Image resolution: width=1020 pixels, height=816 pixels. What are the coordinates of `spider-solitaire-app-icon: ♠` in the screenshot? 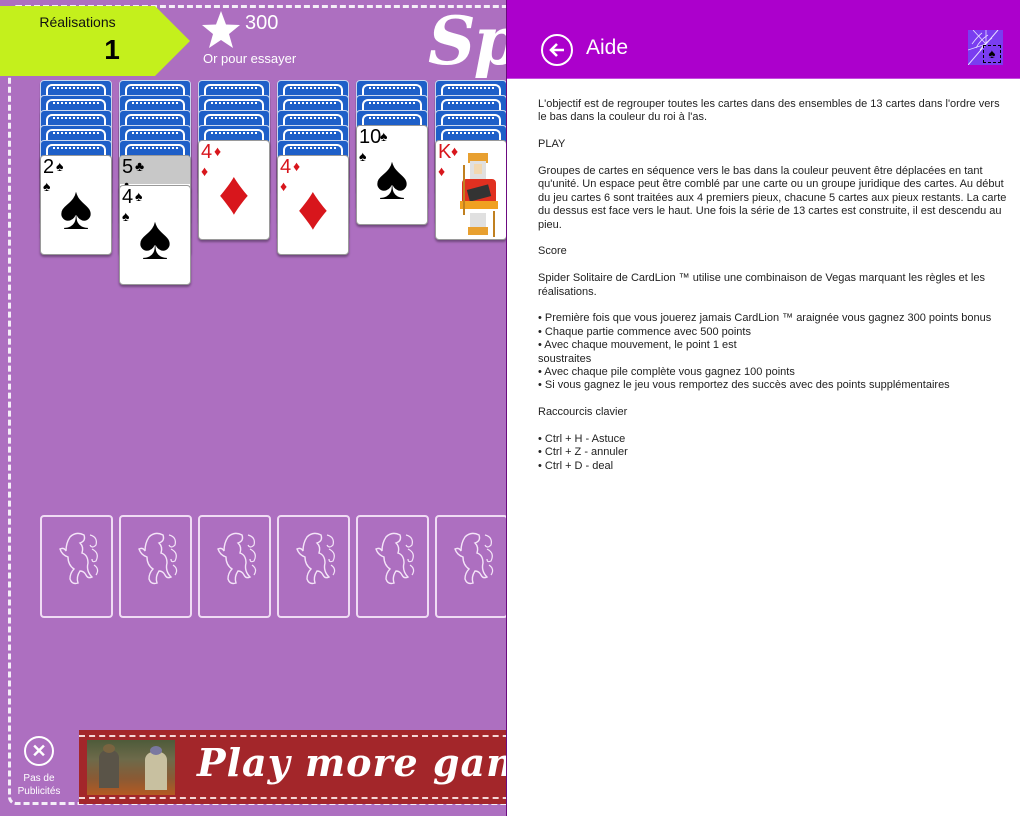 It's located at (985, 47).